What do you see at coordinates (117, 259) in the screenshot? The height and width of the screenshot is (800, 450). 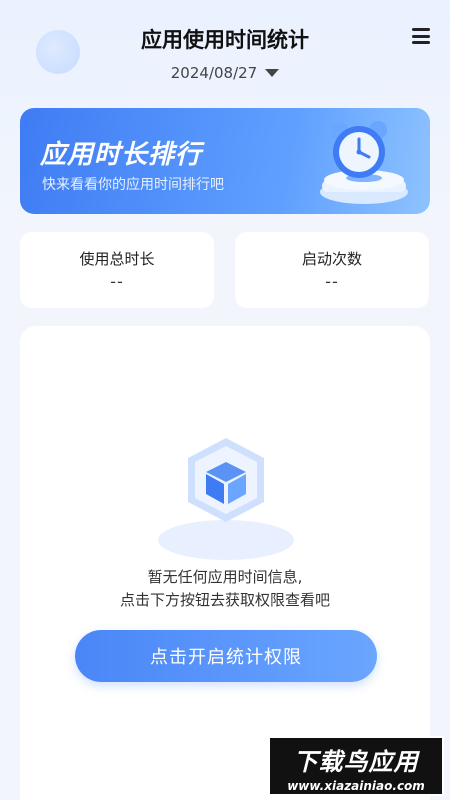 I see `total-duration-label: 使用总时长` at bounding box center [117, 259].